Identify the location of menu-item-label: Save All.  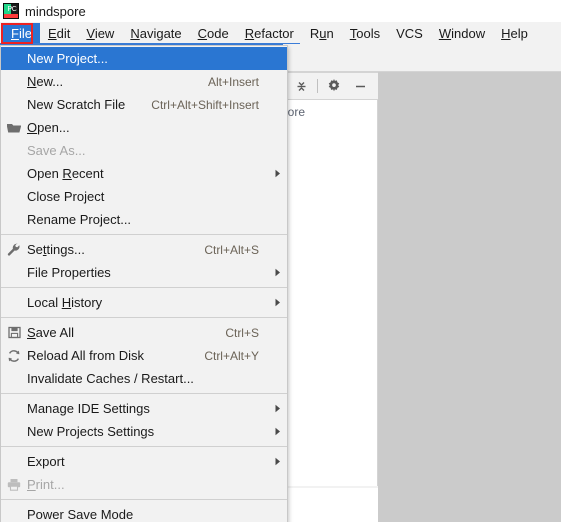
(50, 332).